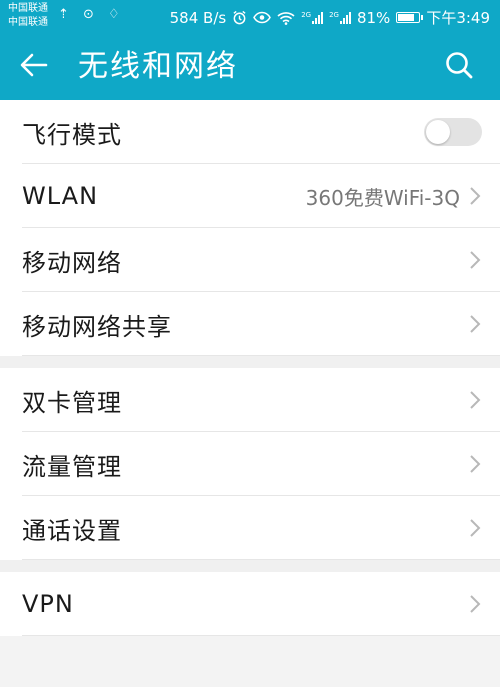  I want to click on carrier-2: 中国联通, so click(28, 22).